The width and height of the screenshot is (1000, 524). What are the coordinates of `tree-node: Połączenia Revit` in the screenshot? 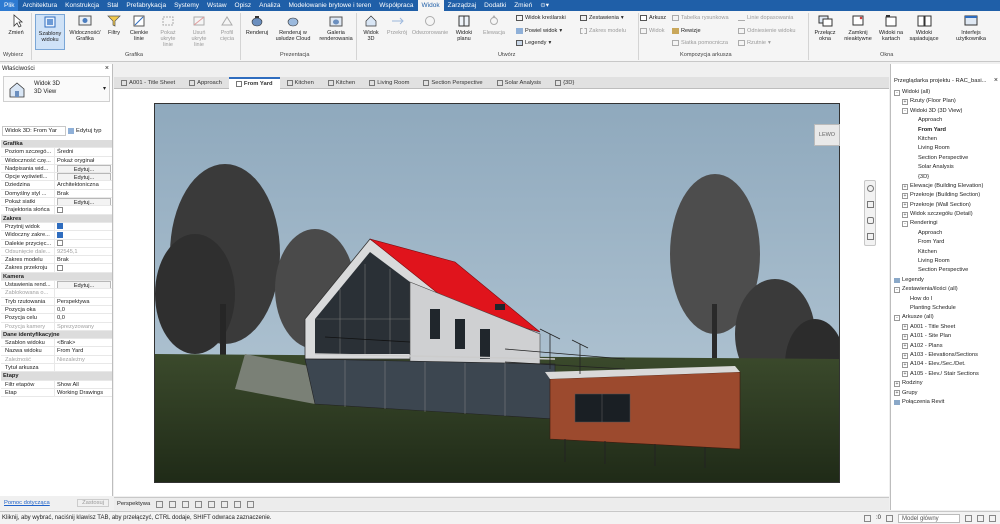 It's located at (945, 402).